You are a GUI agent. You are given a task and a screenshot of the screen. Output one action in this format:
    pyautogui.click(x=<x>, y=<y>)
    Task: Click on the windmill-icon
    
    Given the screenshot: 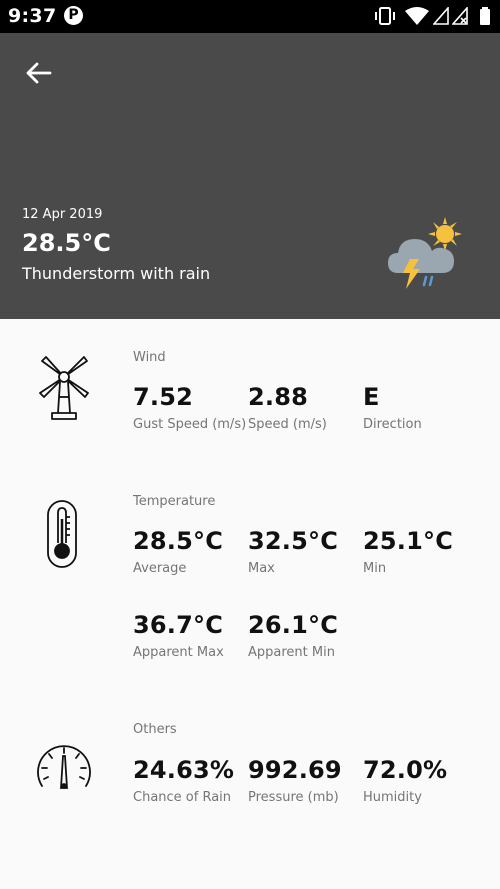 What is the action you would take?
    pyautogui.click(x=64, y=388)
    